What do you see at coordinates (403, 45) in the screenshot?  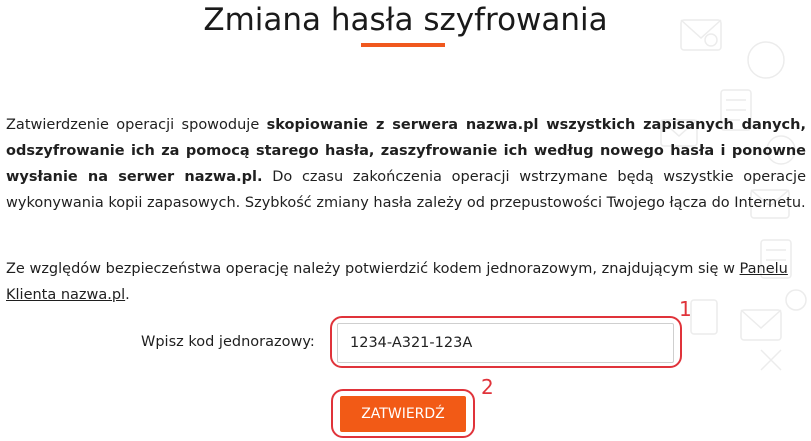 I see `title-underline` at bounding box center [403, 45].